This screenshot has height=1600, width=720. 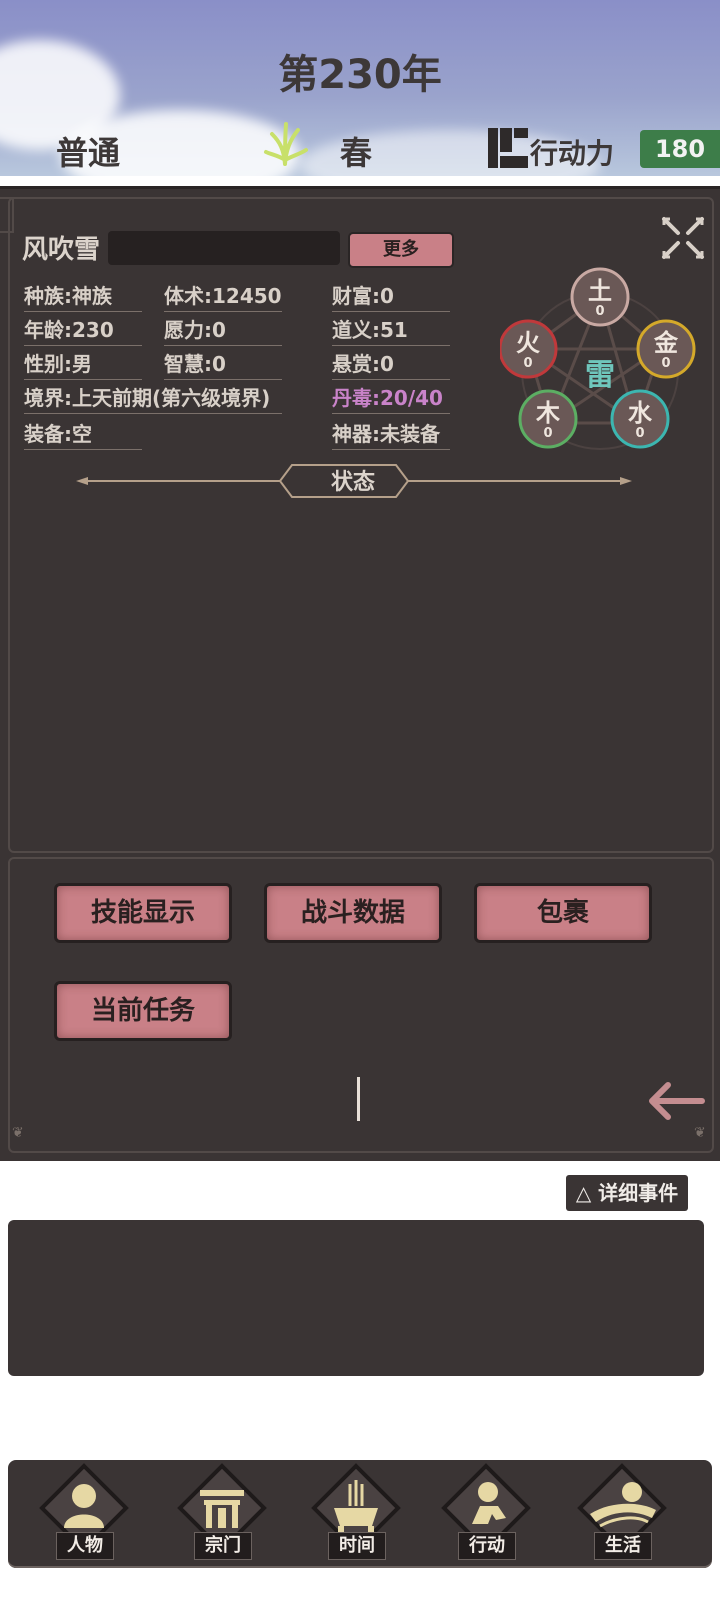 I want to click on detail-events-button: △ 详细事件, so click(x=627, y=1193).